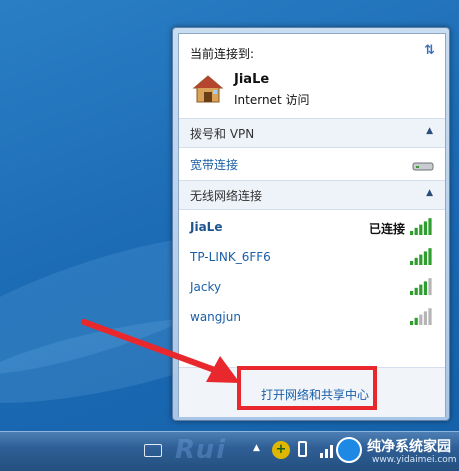 Image resolution: width=459 pixels, height=471 pixels. Describe the element at coordinates (226, 196) in the screenshot. I see `wireless-header-label: 无线网络连接` at that location.